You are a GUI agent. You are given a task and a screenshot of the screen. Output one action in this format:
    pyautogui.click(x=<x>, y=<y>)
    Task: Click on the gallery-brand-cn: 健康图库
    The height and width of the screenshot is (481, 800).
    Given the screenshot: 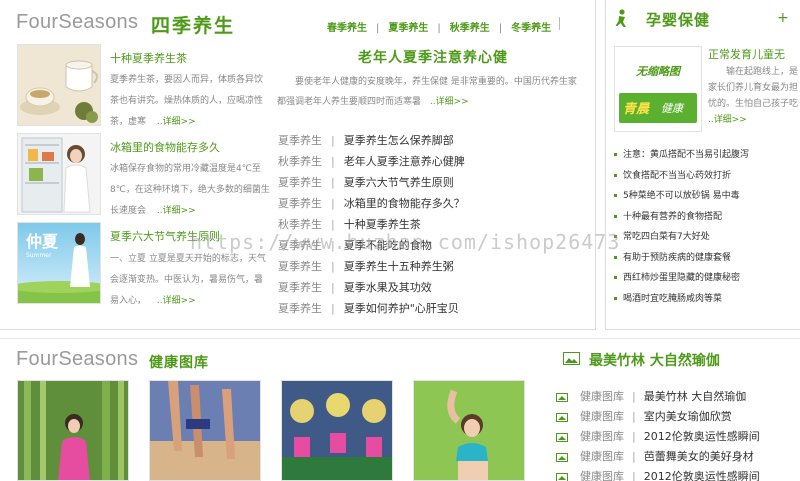 What is the action you would take?
    pyautogui.click(x=179, y=363)
    